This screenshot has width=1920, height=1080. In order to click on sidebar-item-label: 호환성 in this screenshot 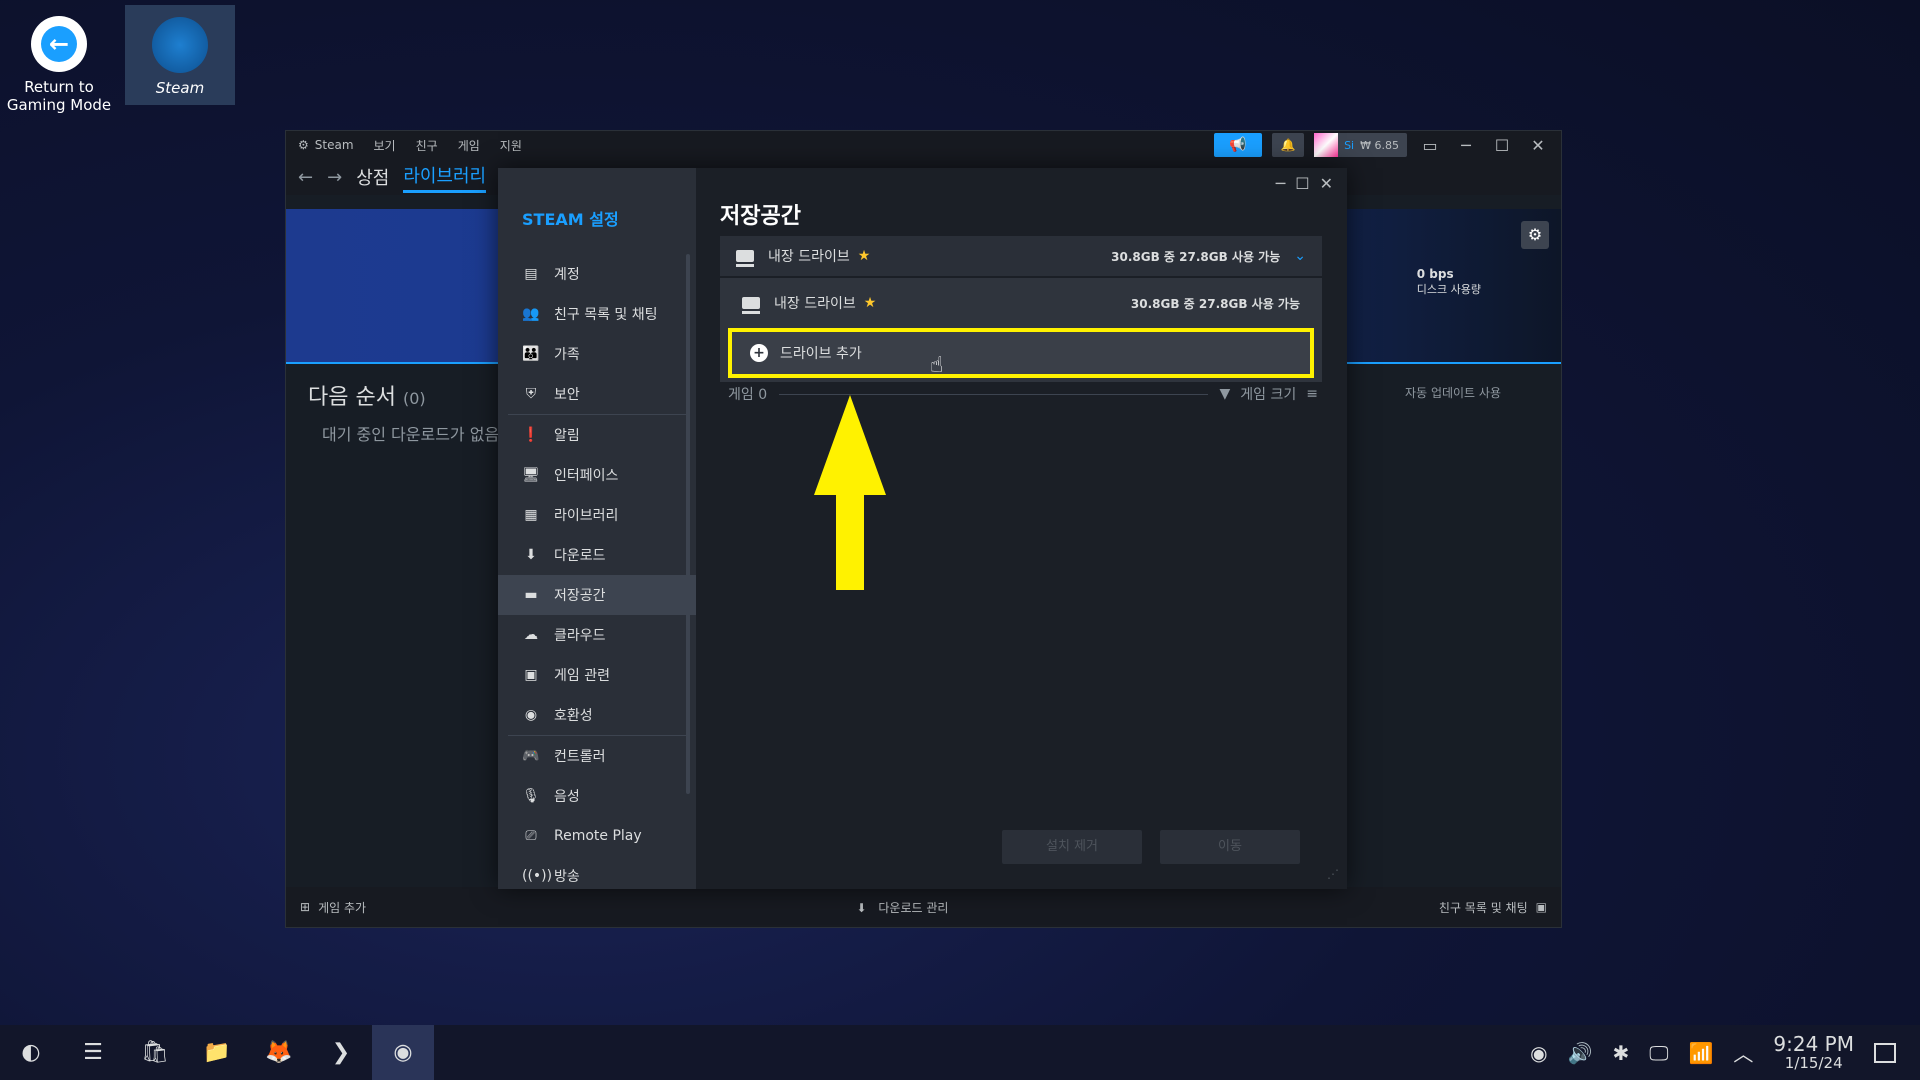, I will do `click(573, 716)`.